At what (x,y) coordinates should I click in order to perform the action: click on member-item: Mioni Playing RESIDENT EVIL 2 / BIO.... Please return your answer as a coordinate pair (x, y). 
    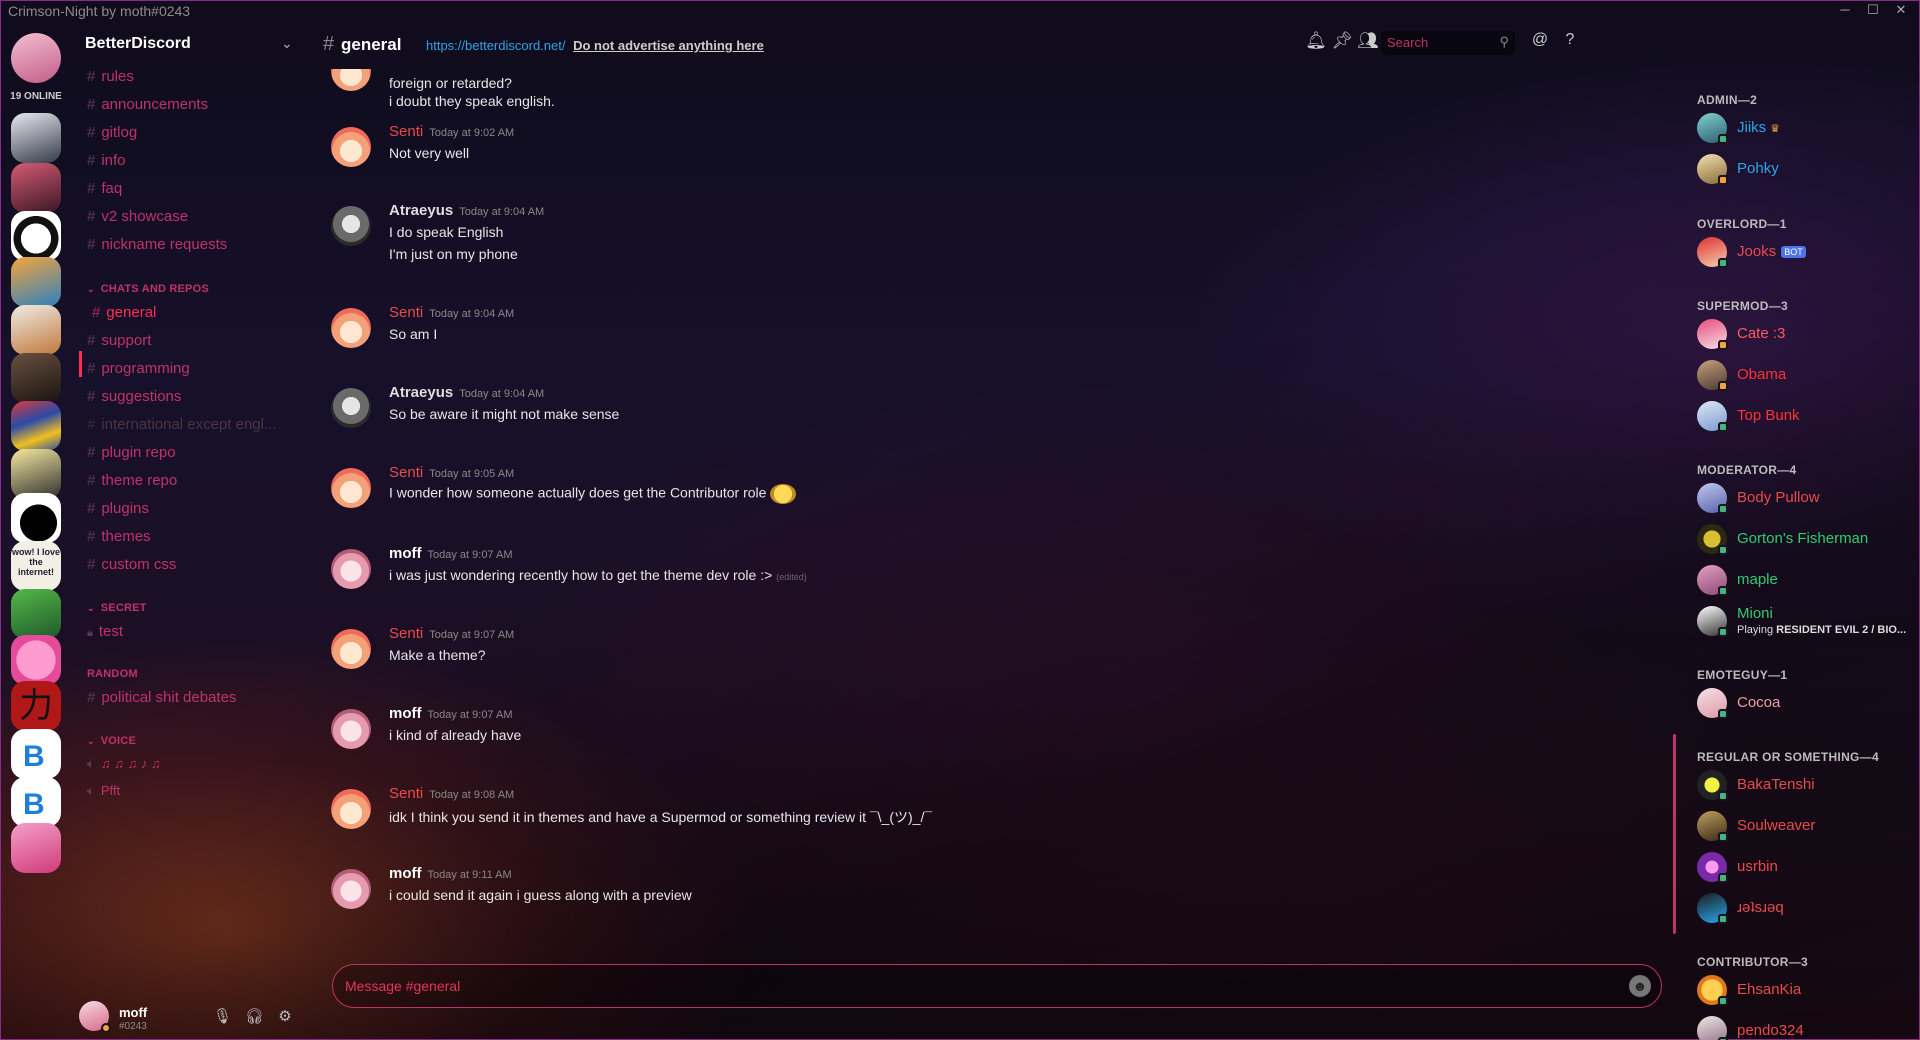
    Looking at the image, I should click on (1807, 622).